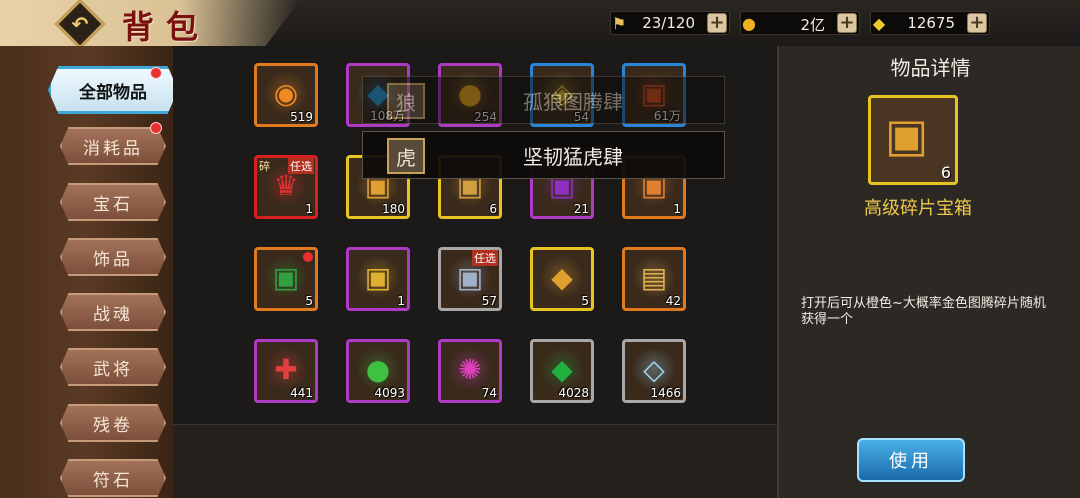  Describe the element at coordinates (286, 187) in the screenshot. I see `inventory-slot: ♛ 1 任选碎` at that location.